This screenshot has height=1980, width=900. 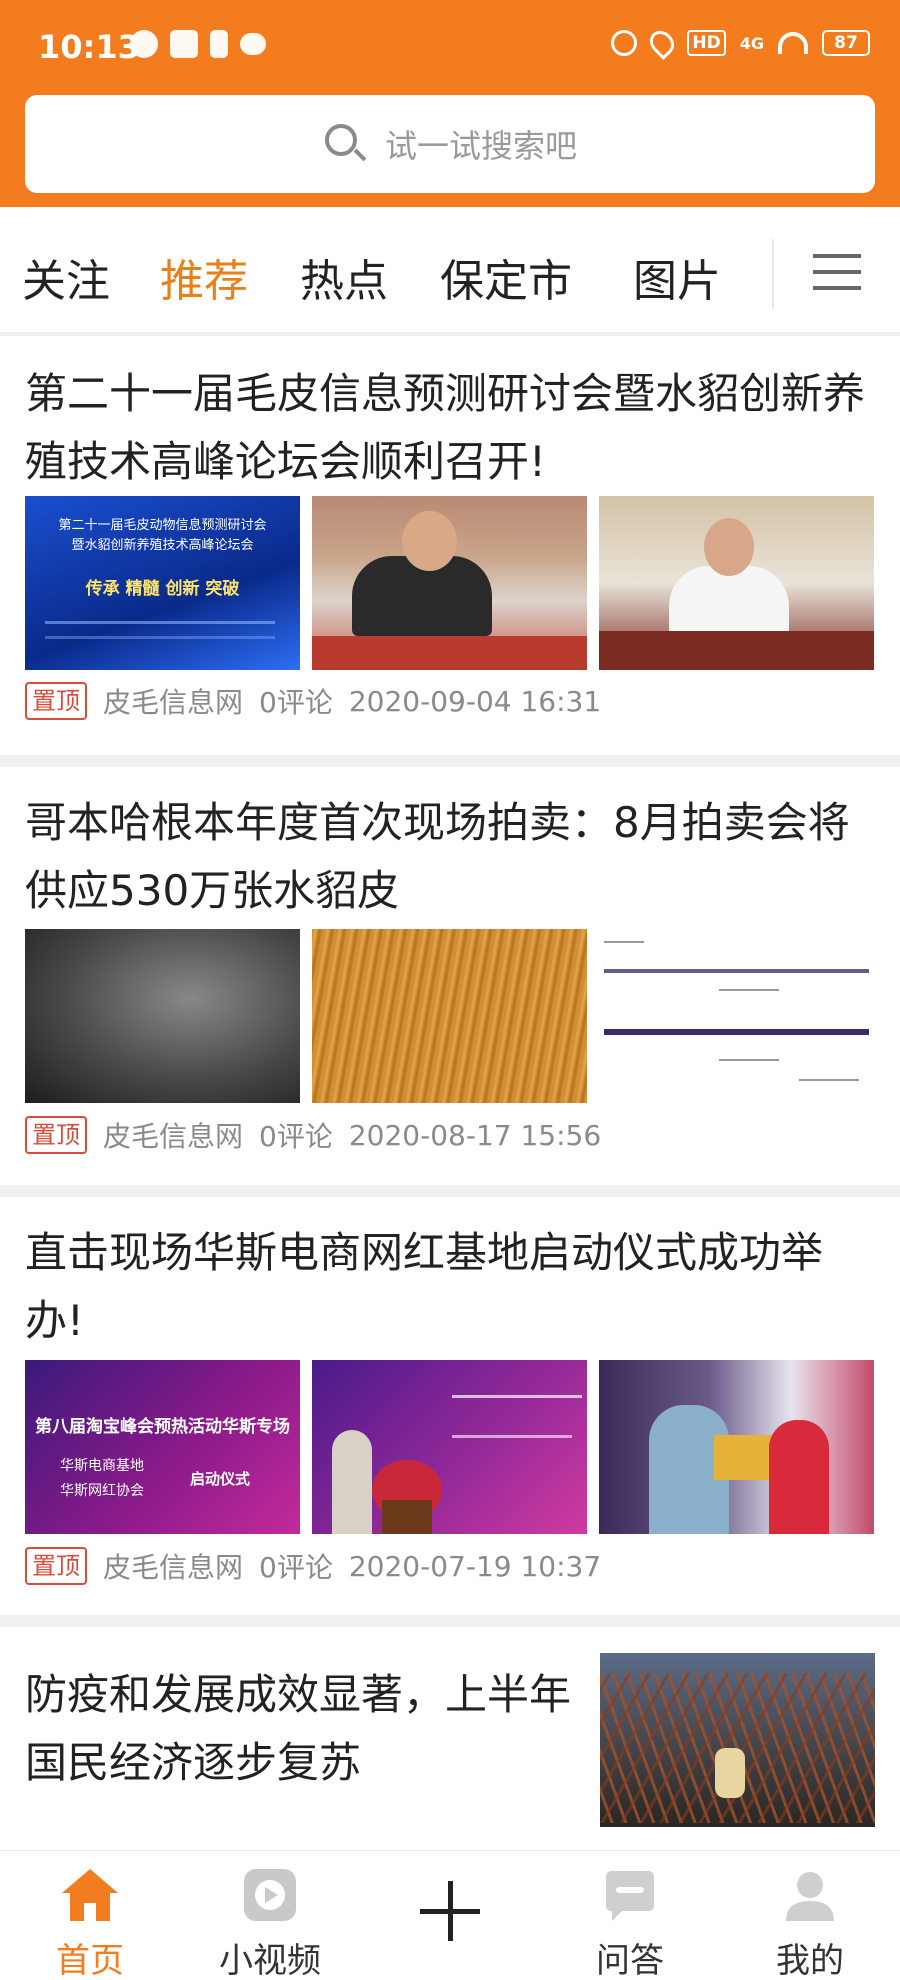 What do you see at coordinates (475, 1135) in the screenshot?
I see `article-date: 2020-08-17 15:56` at bounding box center [475, 1135].